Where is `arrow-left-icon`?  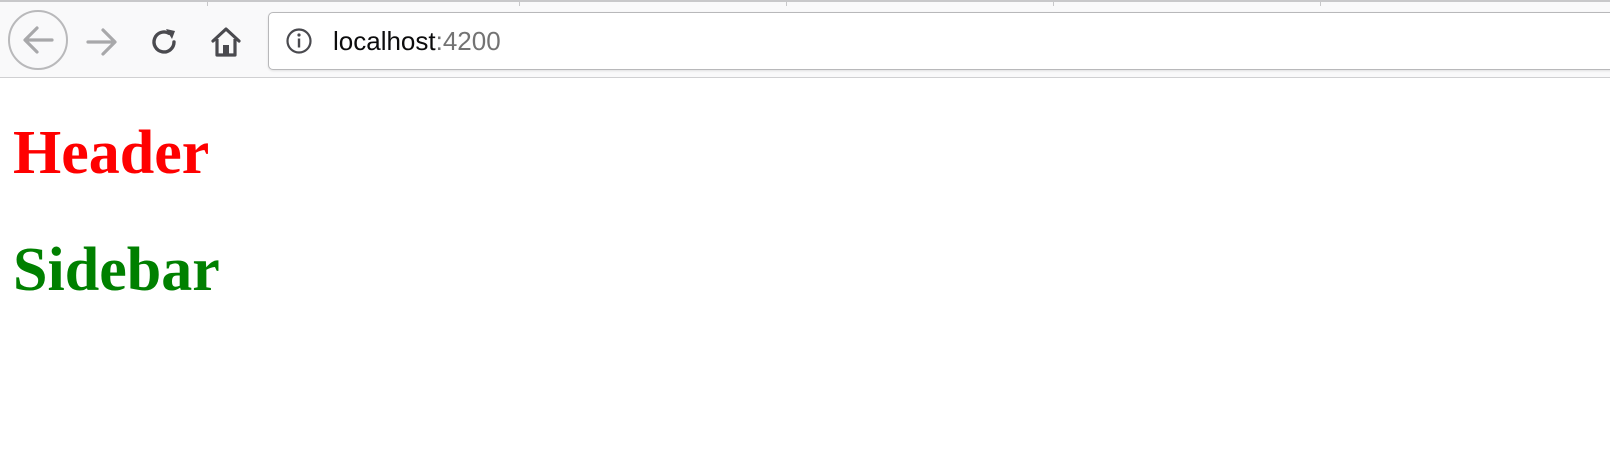 arrow-left-icon is located at coordinates (38, 40).